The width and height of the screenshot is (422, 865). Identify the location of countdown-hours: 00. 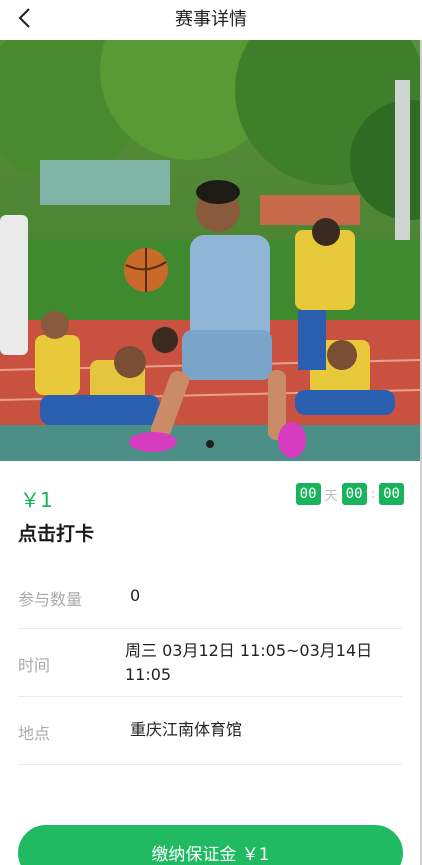
(354, 494).